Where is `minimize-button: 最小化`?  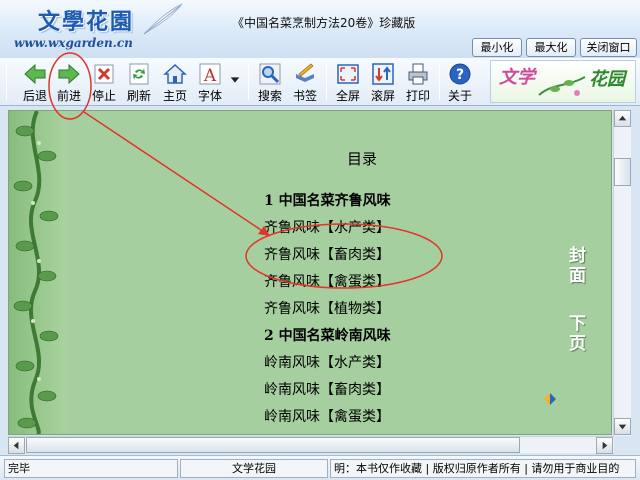 minimize-button: 最小化 is located at coordinates (497, 47).